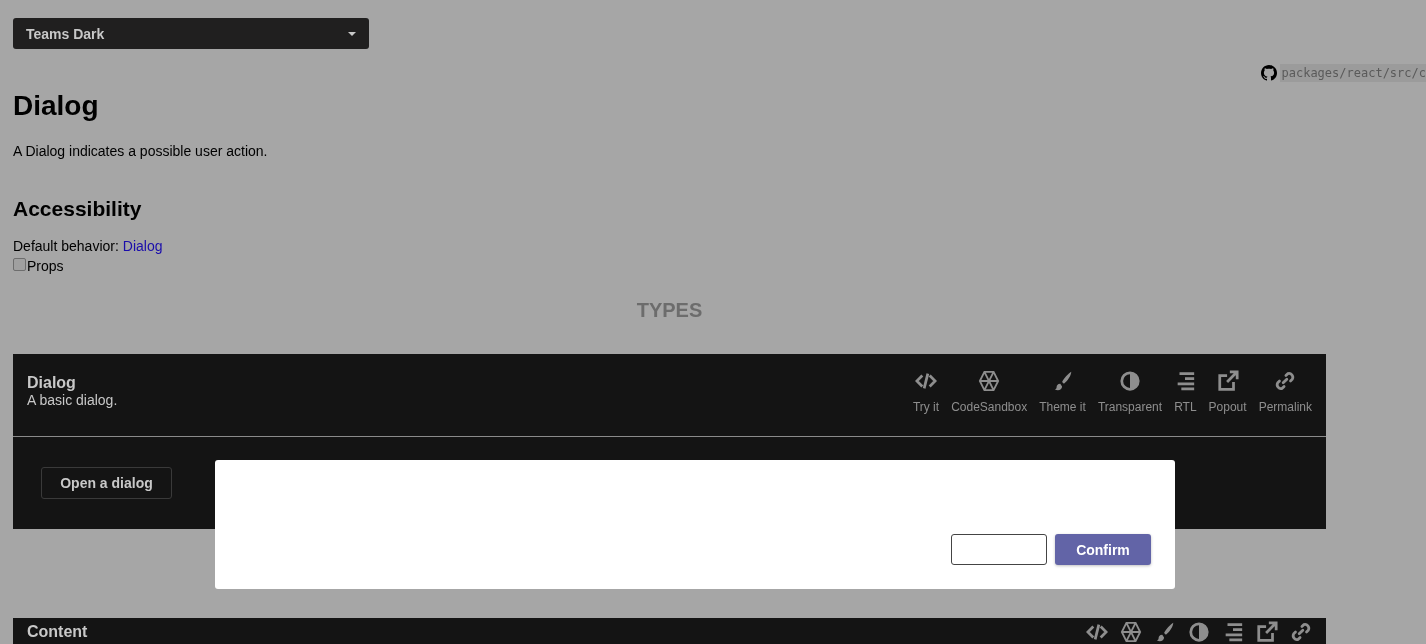 The height and width of the screenshot is (644, 1426). What do you see at coordinates (66, 246) in the screenshot?
I see `behavior-label: Default behavior:` at bounding box center [66, 246].